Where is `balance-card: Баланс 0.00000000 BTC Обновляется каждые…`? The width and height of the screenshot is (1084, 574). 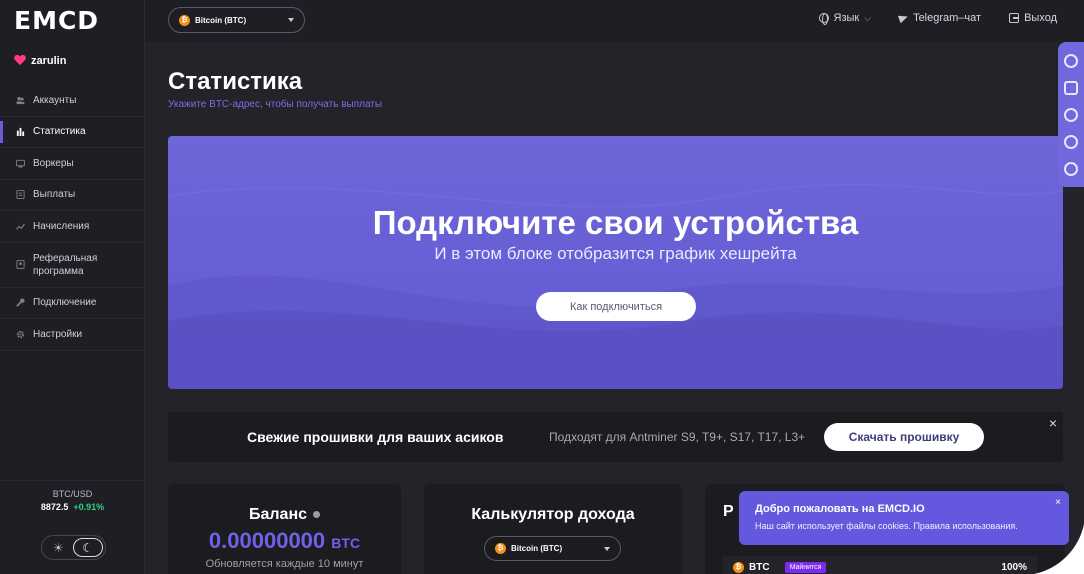 balance-card: Баланс 0.00000000 BTC Обновляется каждые… is located at coordinates (284, 529).